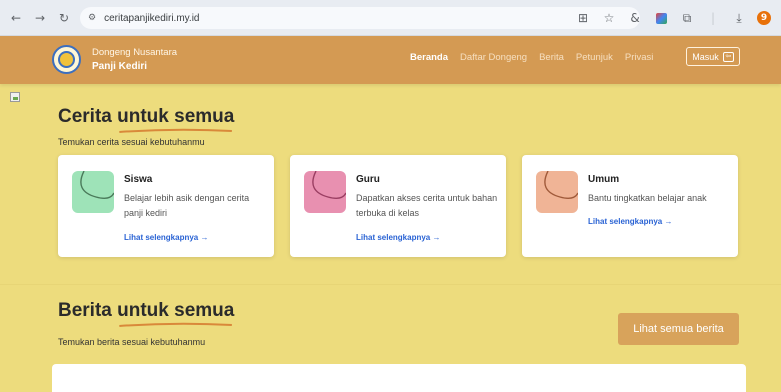 Image resolution: width=781 pixels, height=392 pixels. I want to click on section-divider, so click(390, 284).